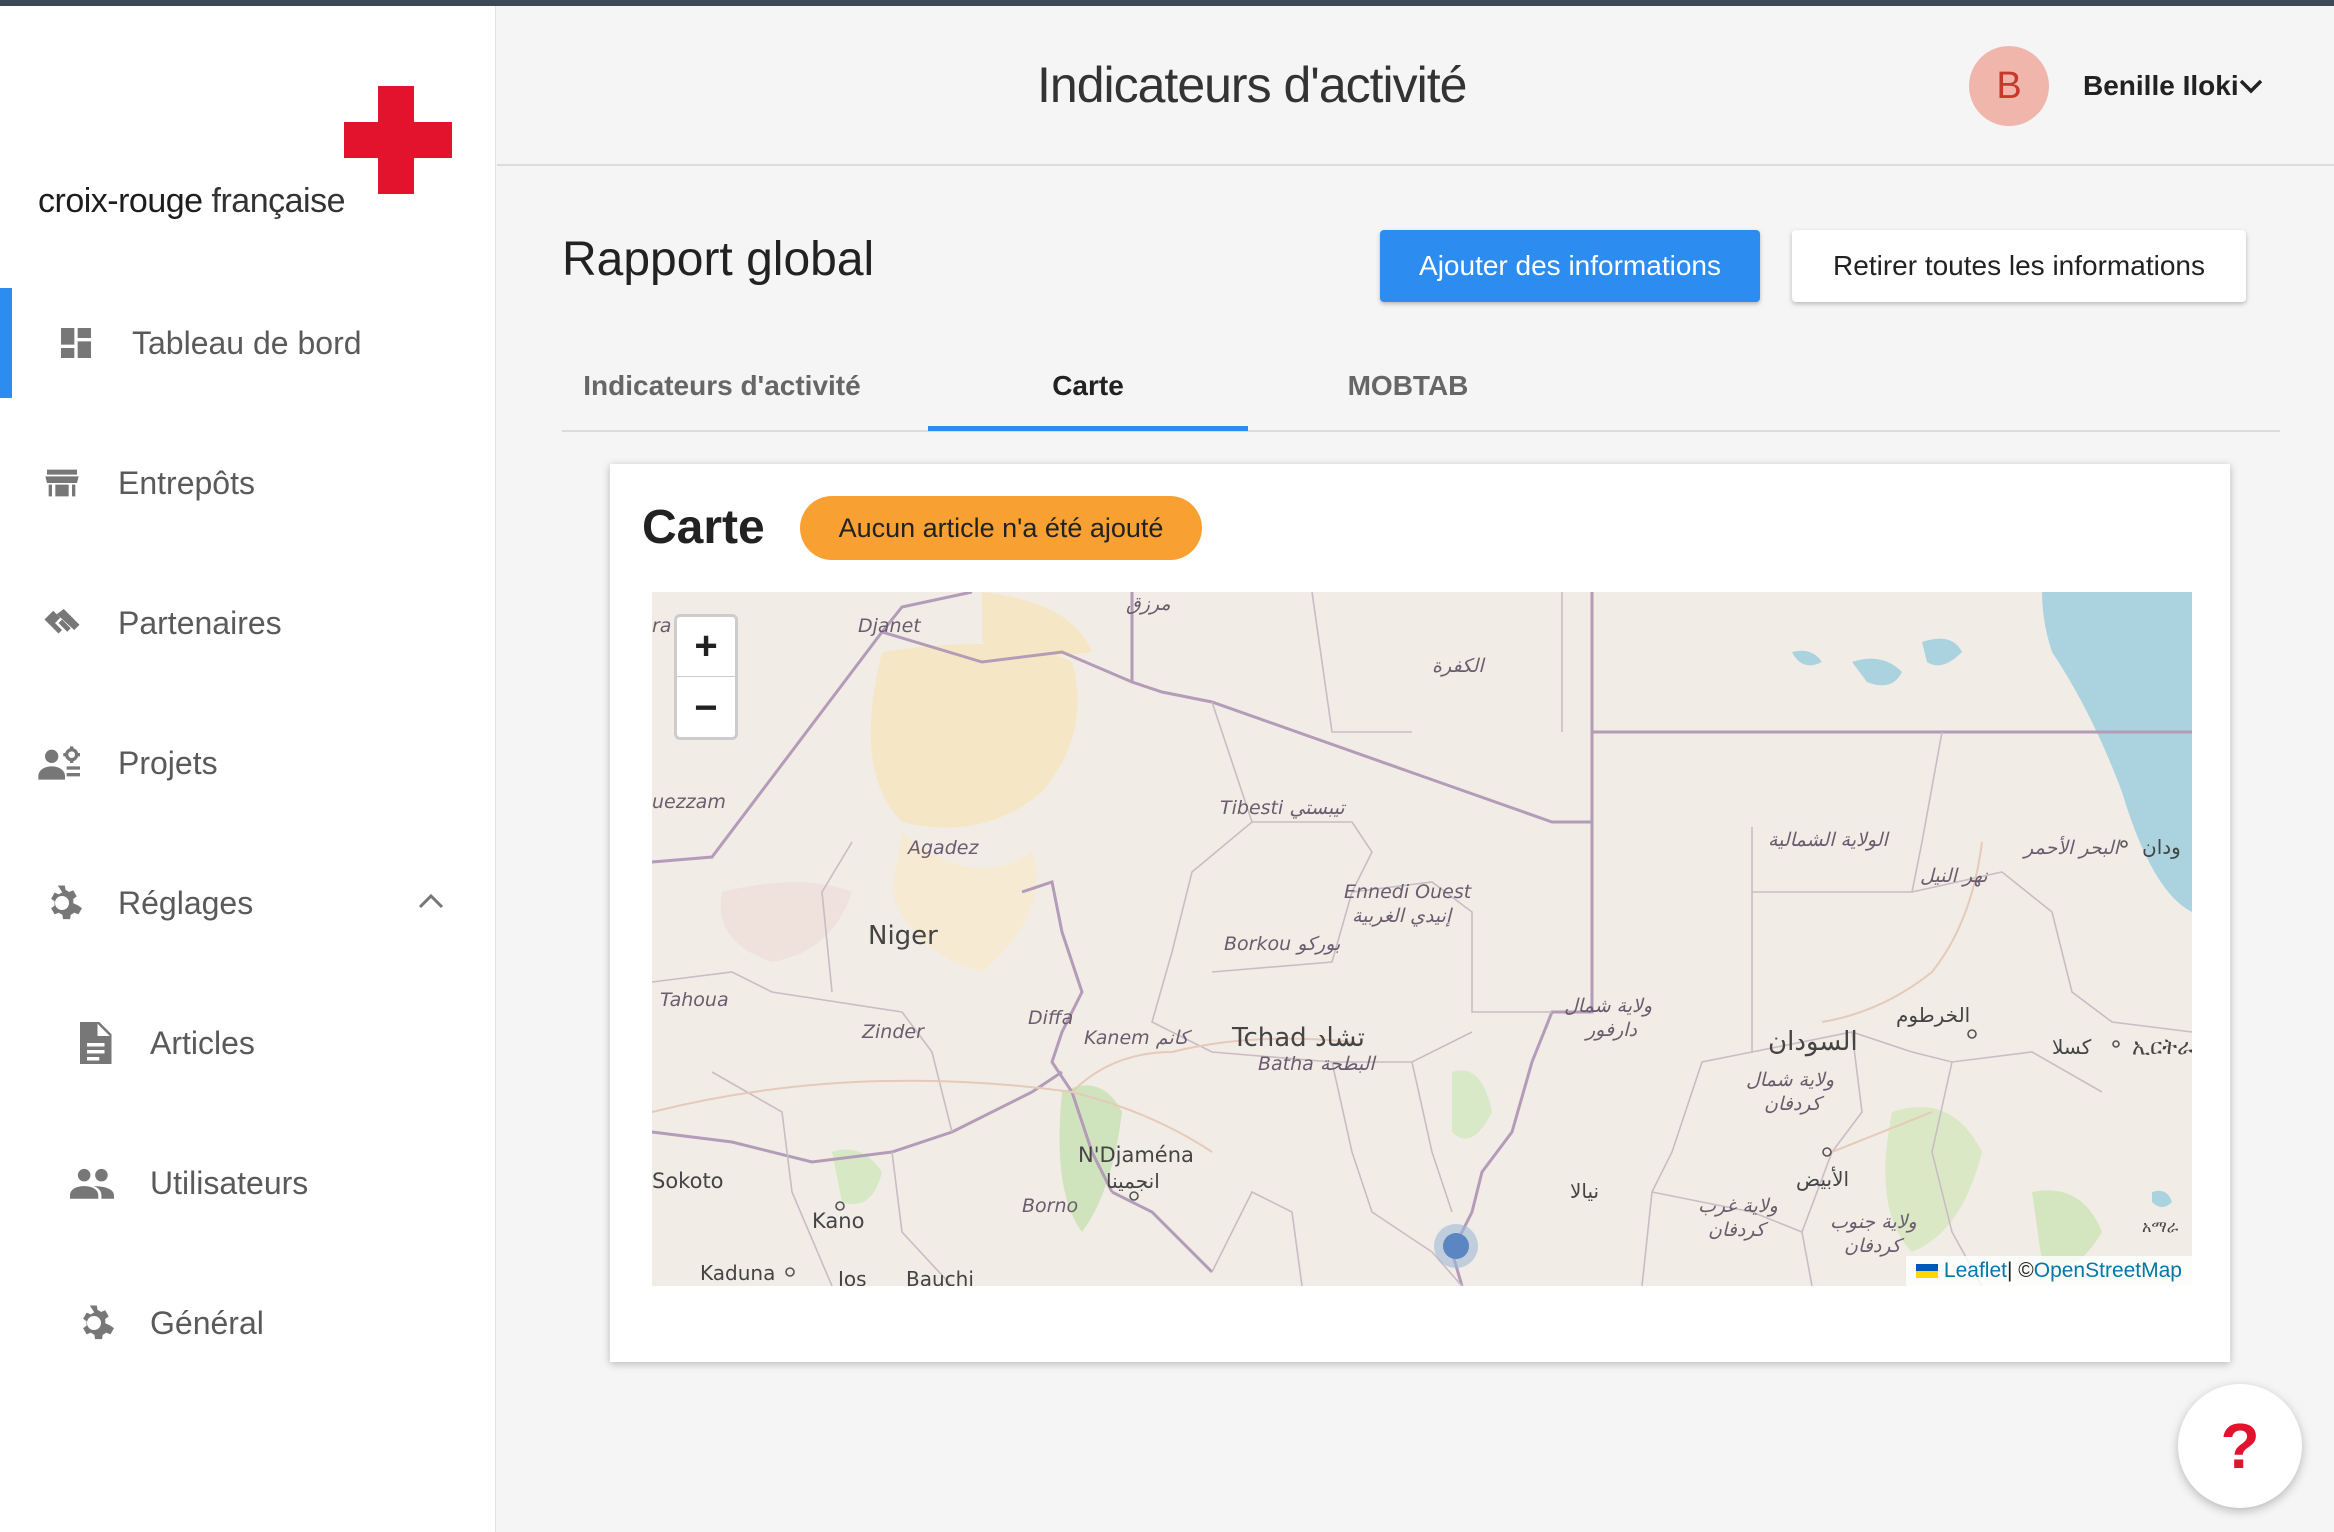 The width and height of the screenshot is (2334, 1532). I want to click on sidebar-item-label: Projets, so click(168, 762).